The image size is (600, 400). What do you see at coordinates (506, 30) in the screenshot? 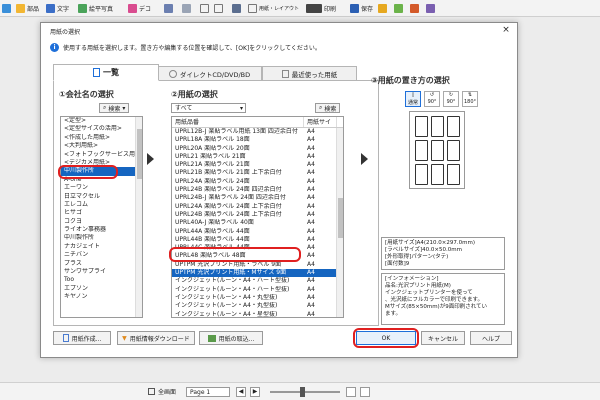
I see `close-icon: ×` at bounding box center [506, 30].